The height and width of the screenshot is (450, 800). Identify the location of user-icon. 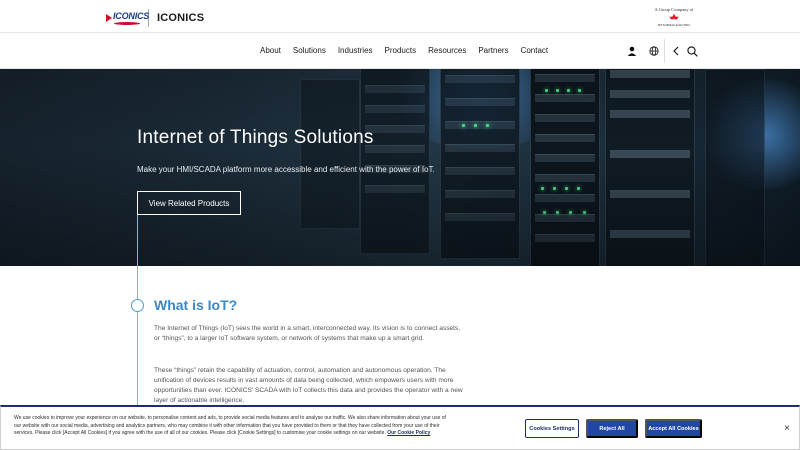
(632, 51).